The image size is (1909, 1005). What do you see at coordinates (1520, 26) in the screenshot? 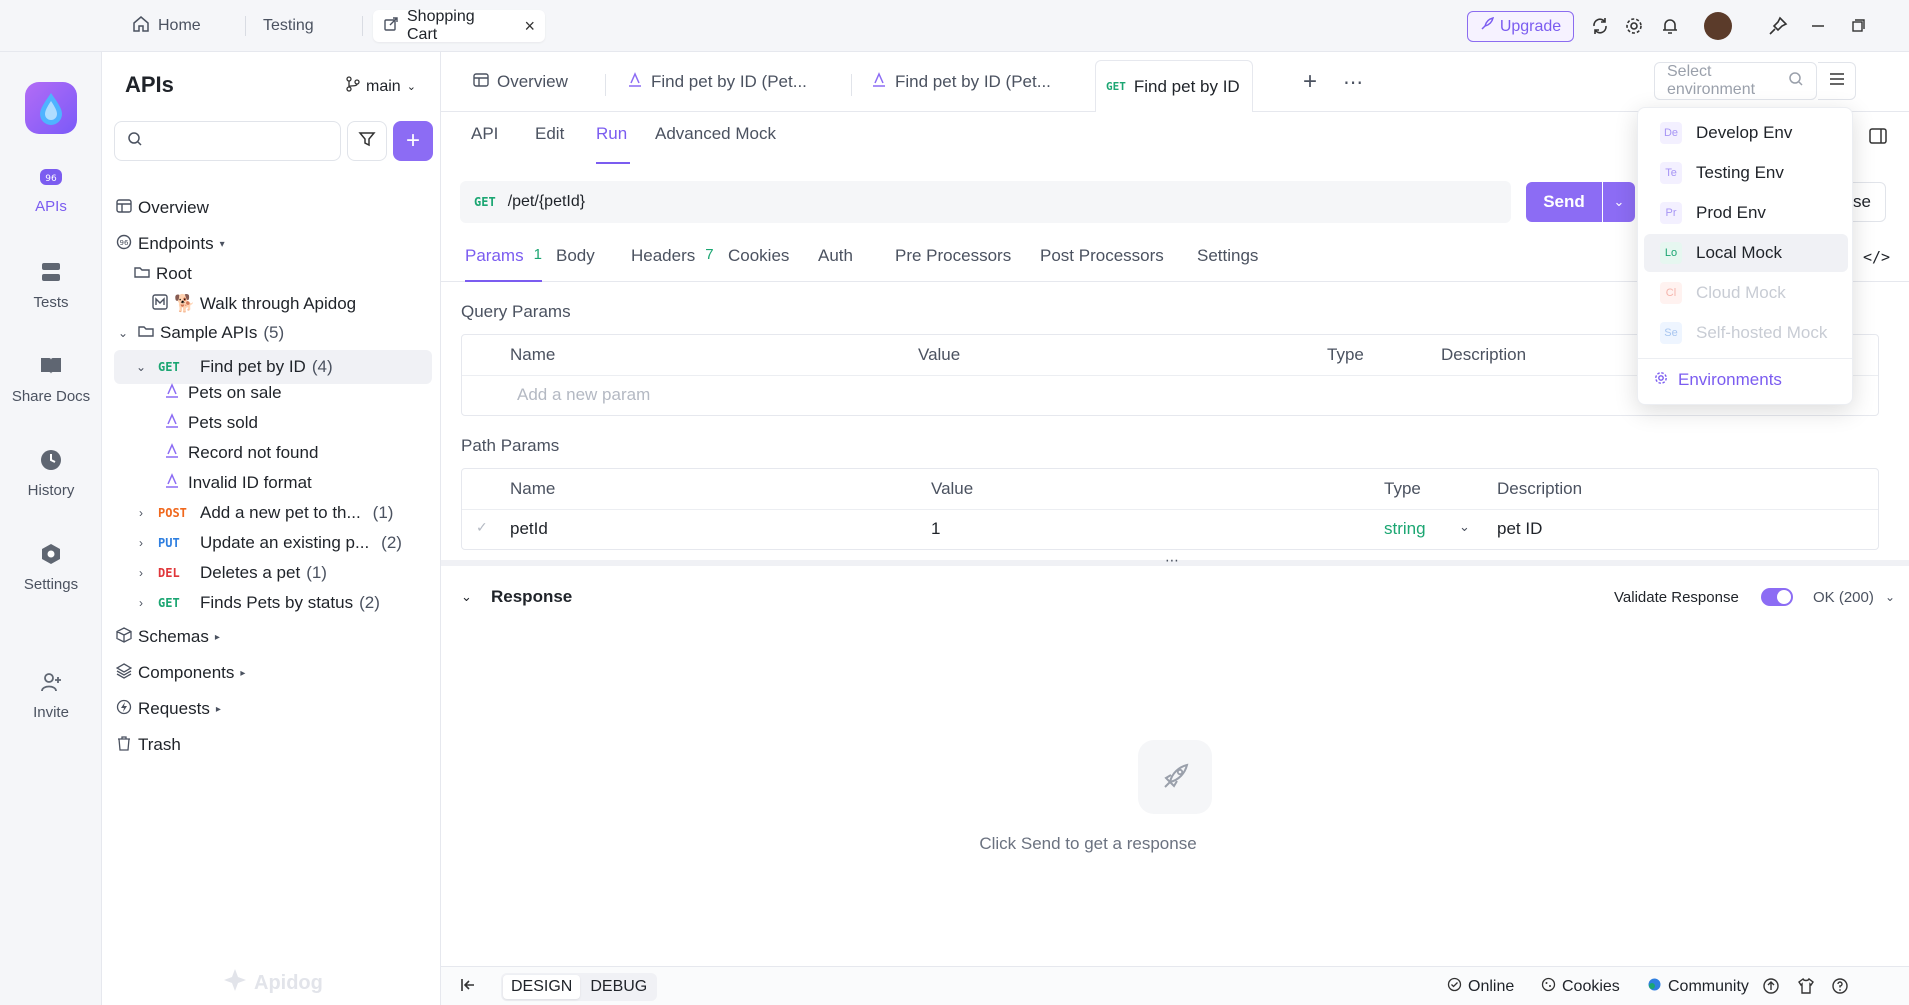
I see `upgrade-button: Upgrade` at bounding box center [1520, 26].